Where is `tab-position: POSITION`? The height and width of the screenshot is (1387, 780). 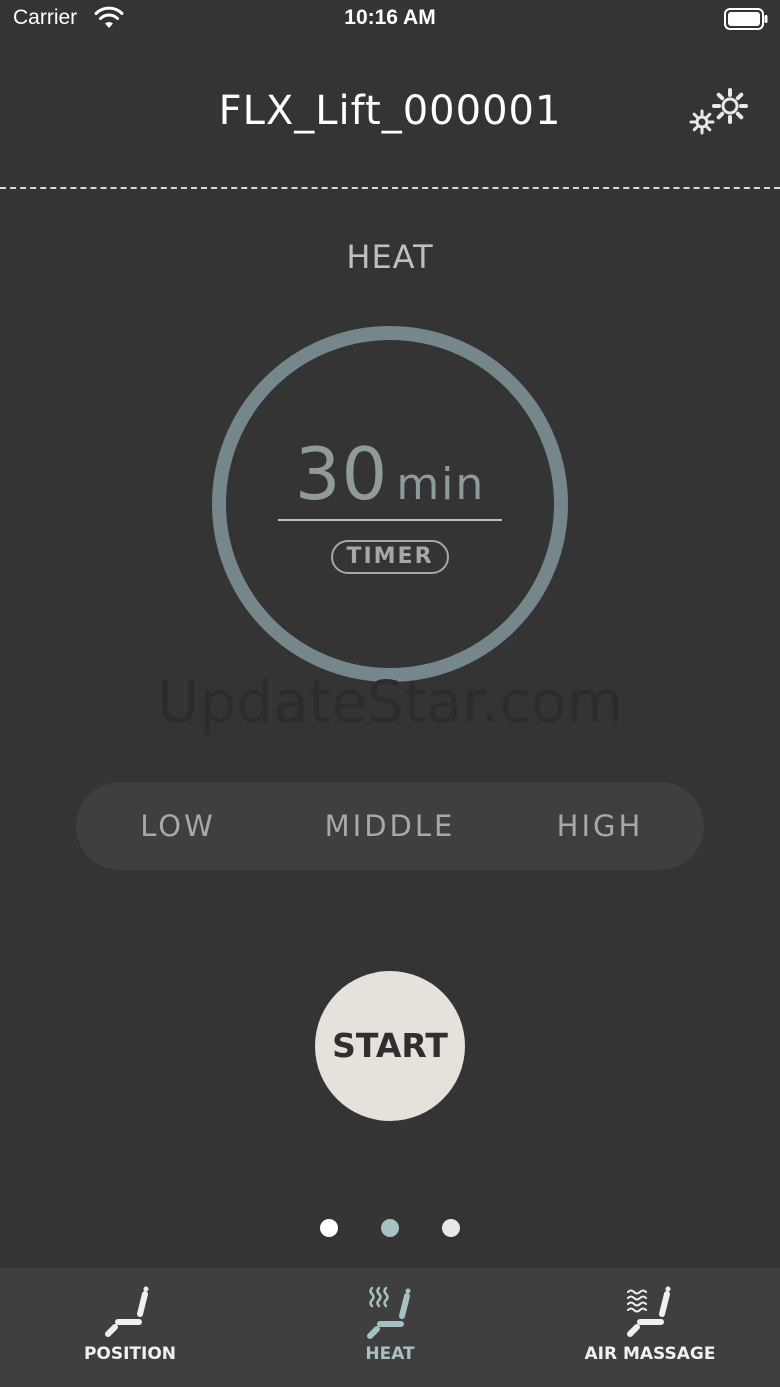
tab-position: POSITION is located at coordinates (130, 1327).